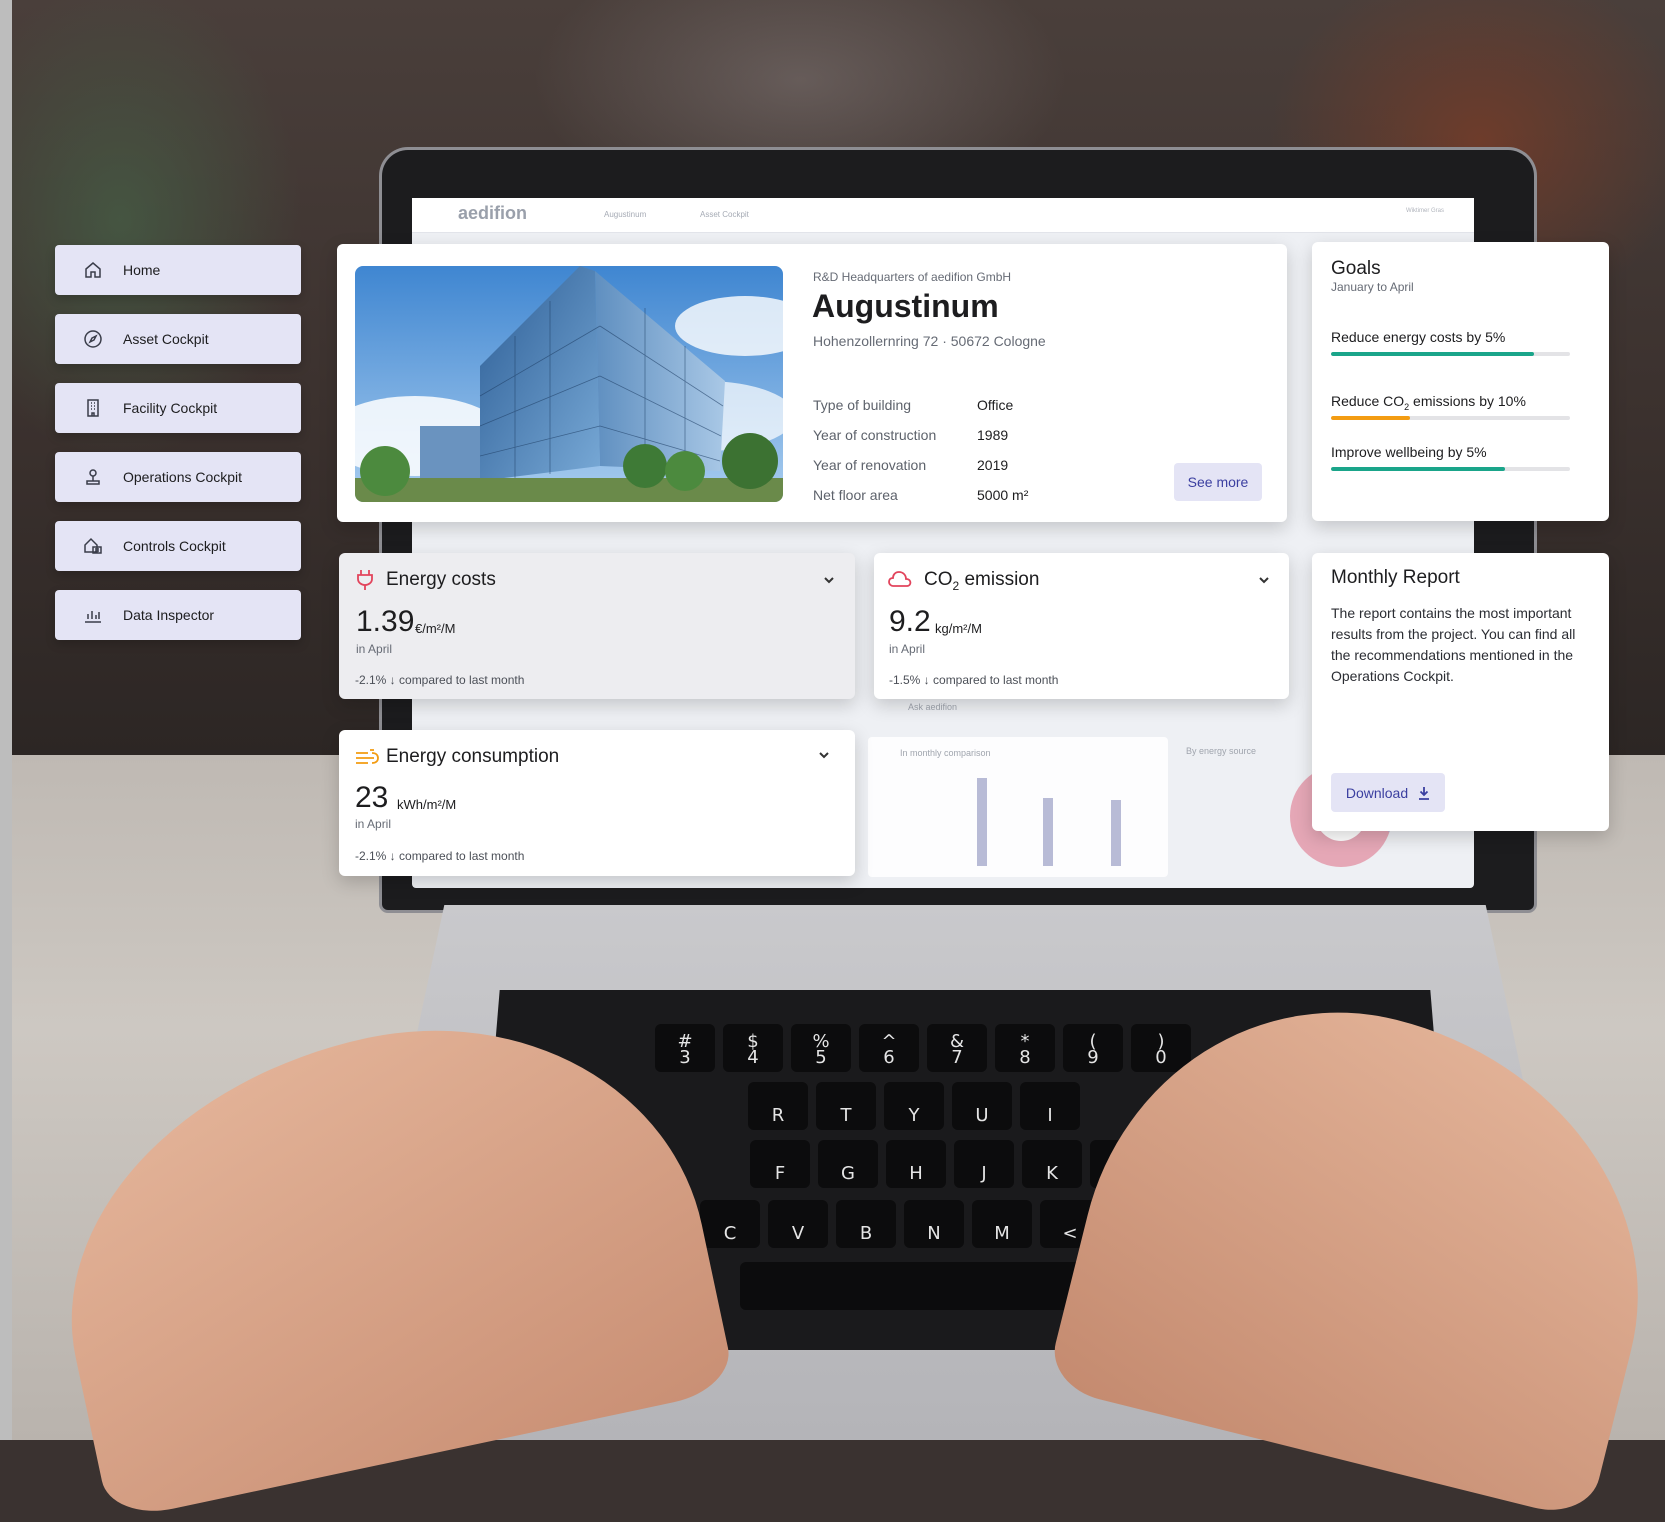 The height and width of the screenshot is (1522, 1665). What do you see at coordinates (957, 1048) in the screenshot?
I see `keyboard-key: & 7` at bounding box center [957, 1048].